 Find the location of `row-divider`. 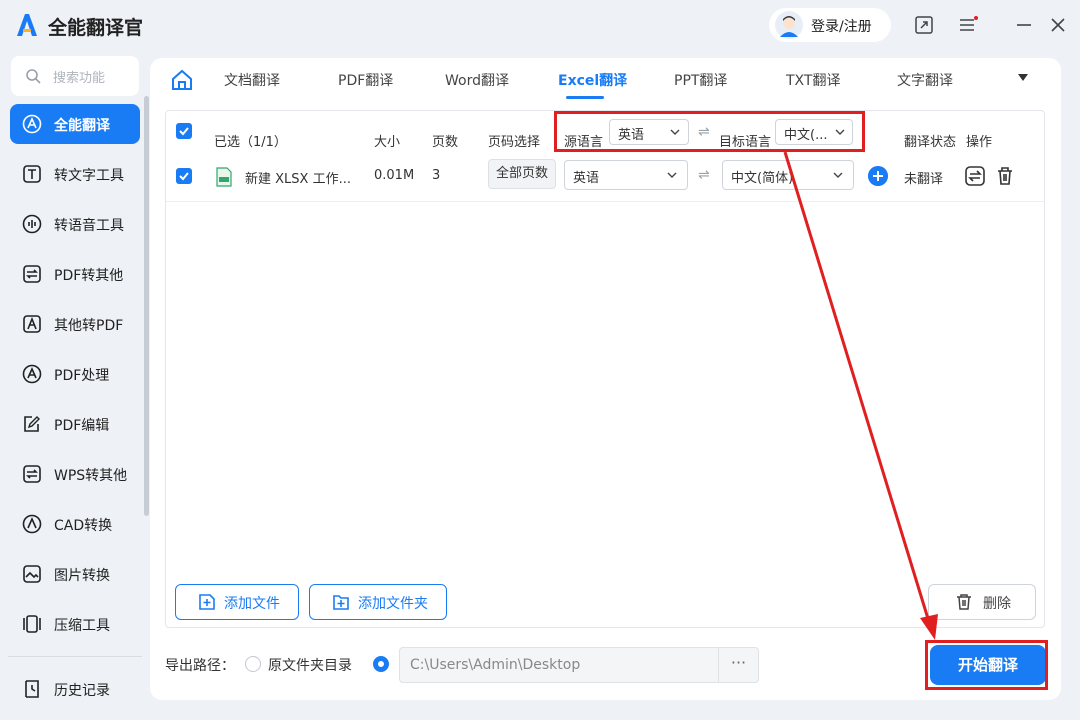

row-divider is located at coordinates (605, 201).